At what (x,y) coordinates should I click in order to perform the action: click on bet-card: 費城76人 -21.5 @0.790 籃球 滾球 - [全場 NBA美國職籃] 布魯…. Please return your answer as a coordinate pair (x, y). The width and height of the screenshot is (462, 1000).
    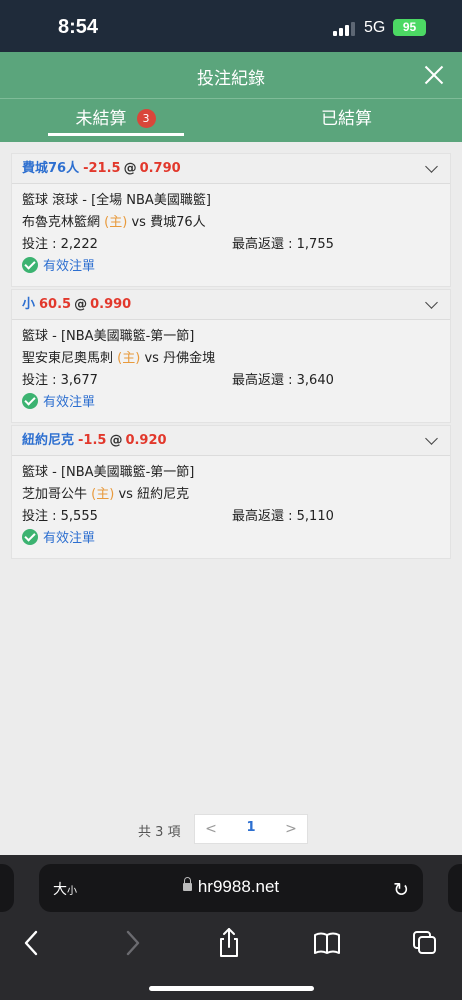
    Looking at the image, I should click on (231, 220).